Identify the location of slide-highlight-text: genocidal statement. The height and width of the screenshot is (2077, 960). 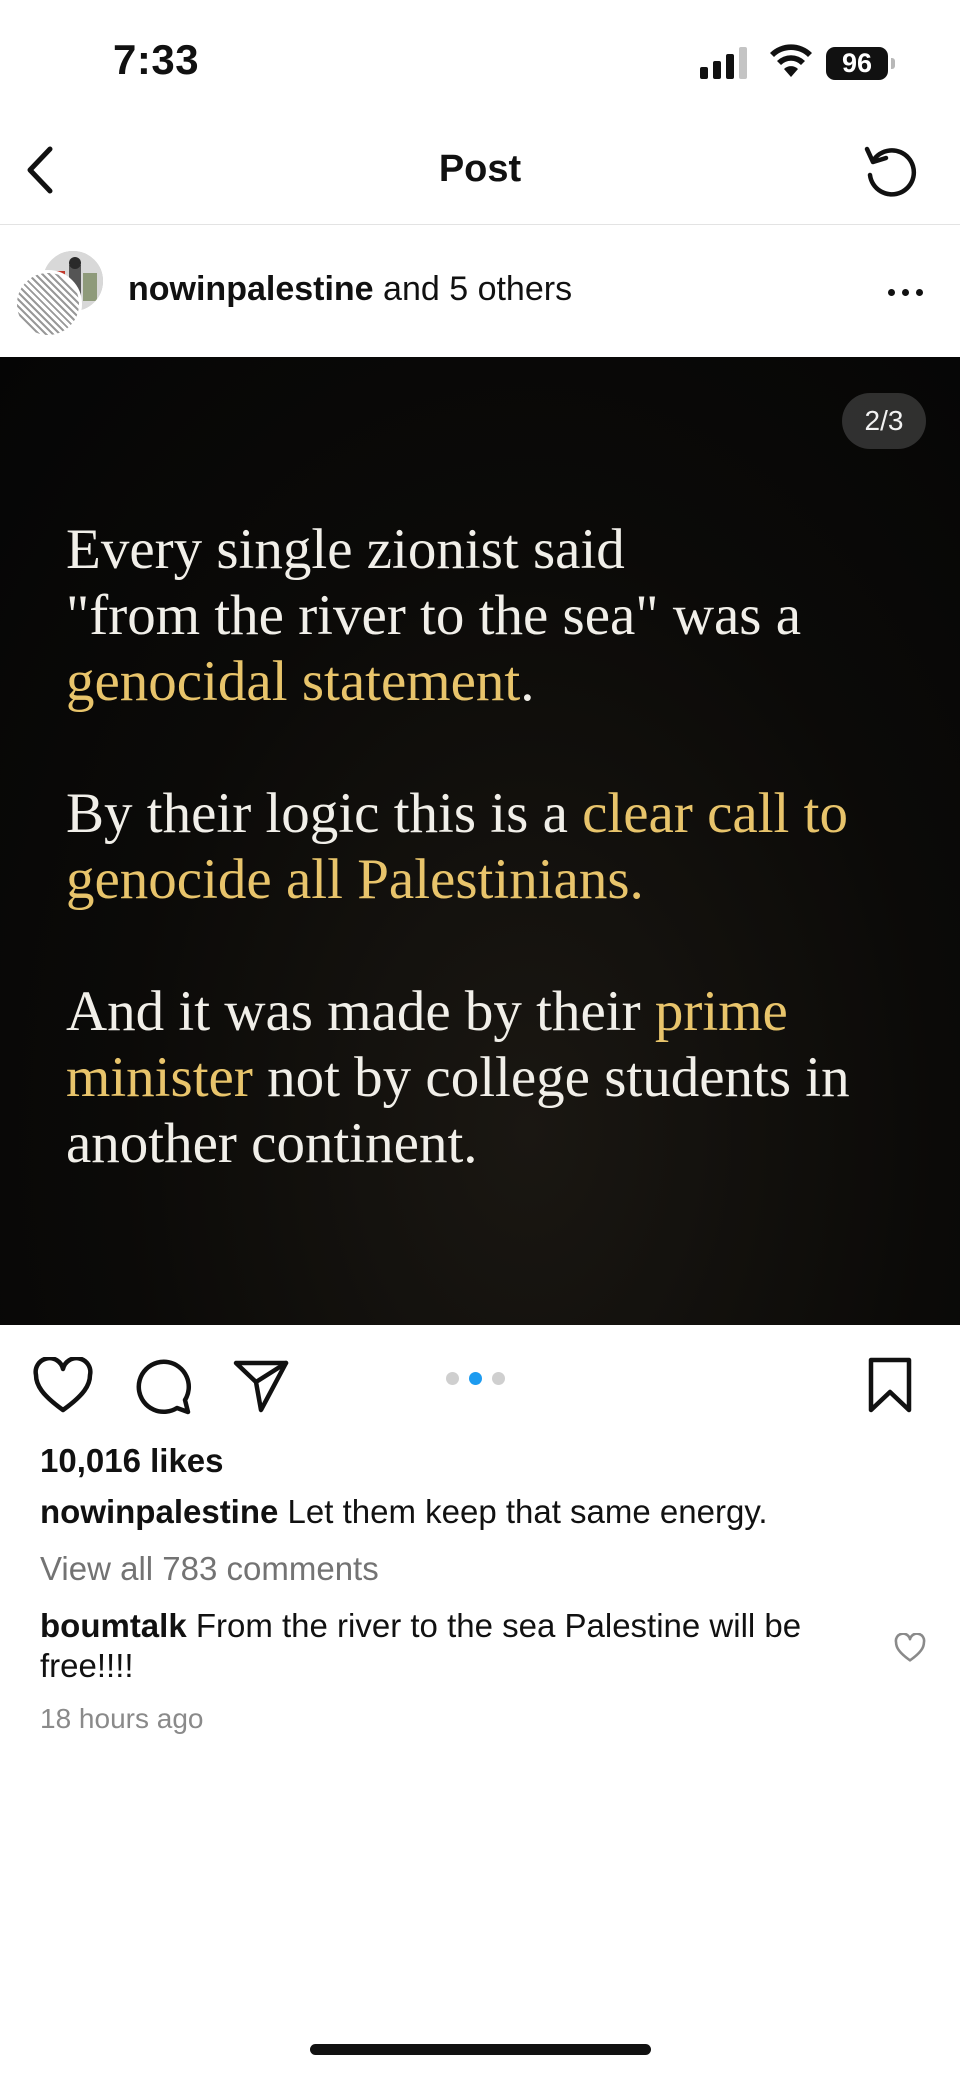
(293, 681).